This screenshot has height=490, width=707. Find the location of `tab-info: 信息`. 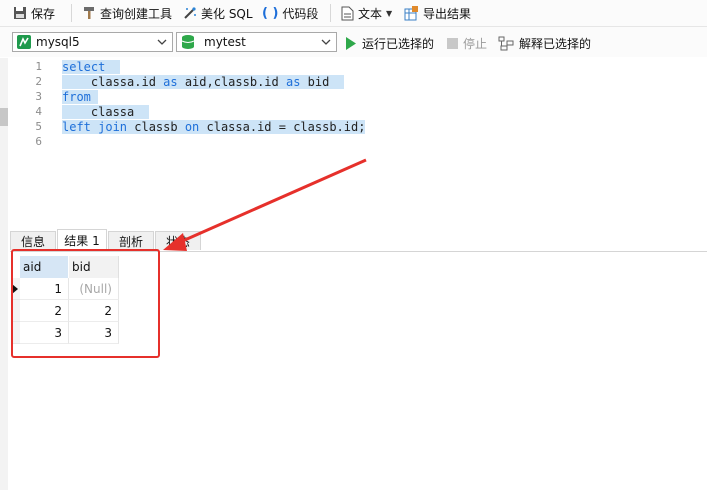

tab-info: 信息 is located at coordinates (33, 240).